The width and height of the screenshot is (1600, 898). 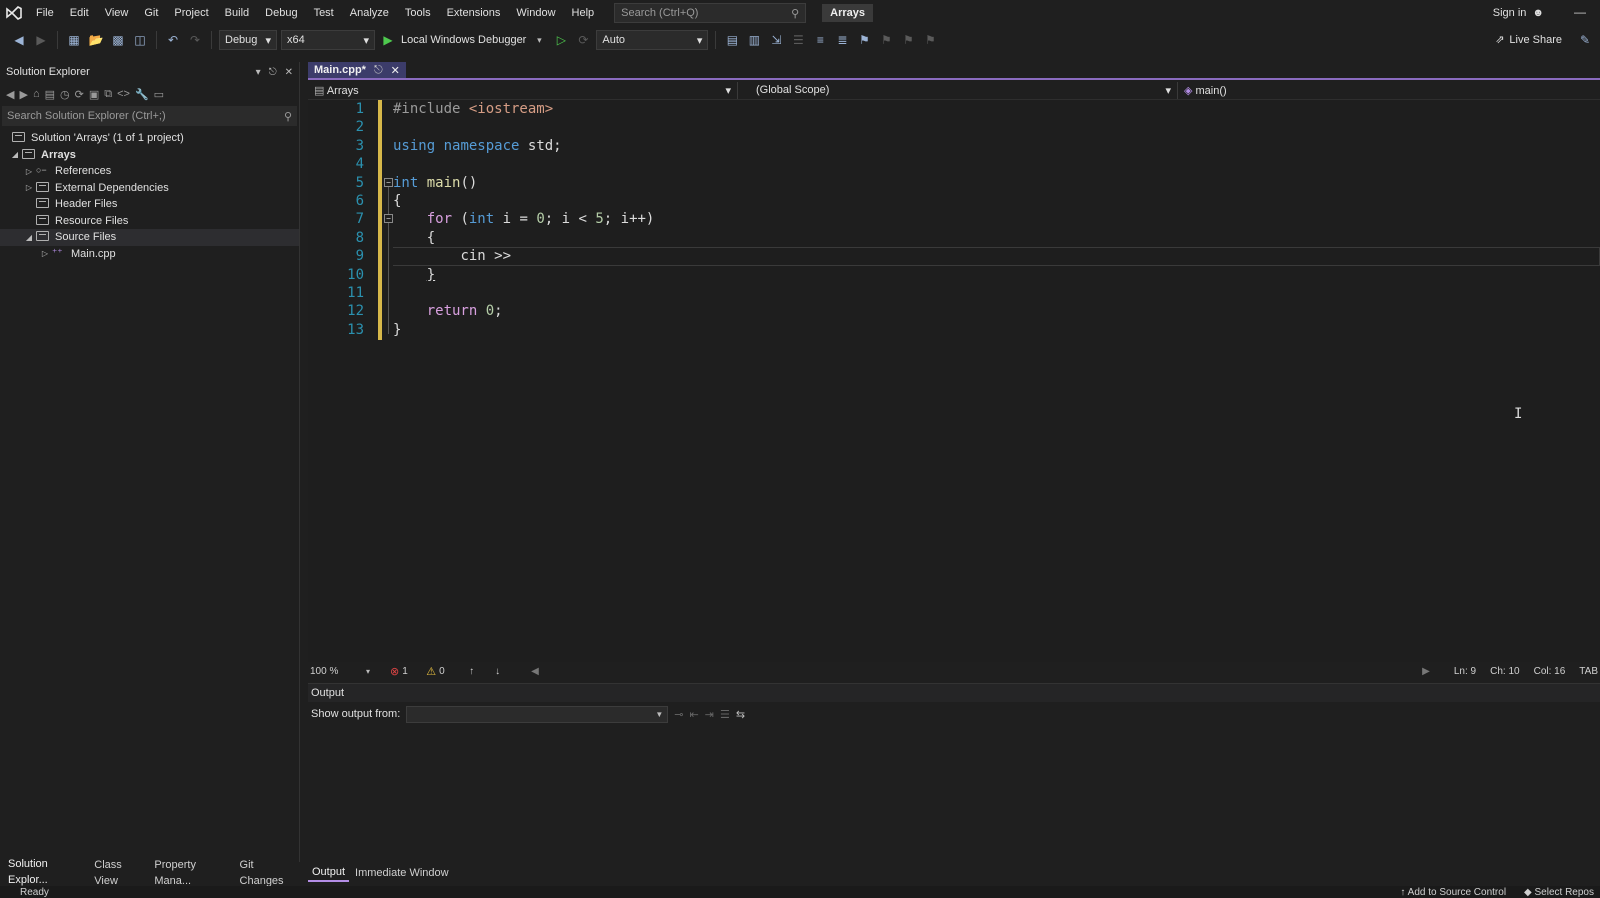 I want to click on warning-count: 0, so click(x=454, y=671).